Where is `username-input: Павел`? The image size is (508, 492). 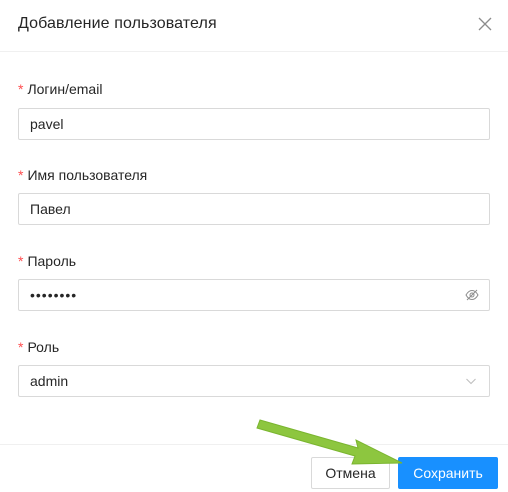 username-input: Павел is located at coordinates (254, 209).